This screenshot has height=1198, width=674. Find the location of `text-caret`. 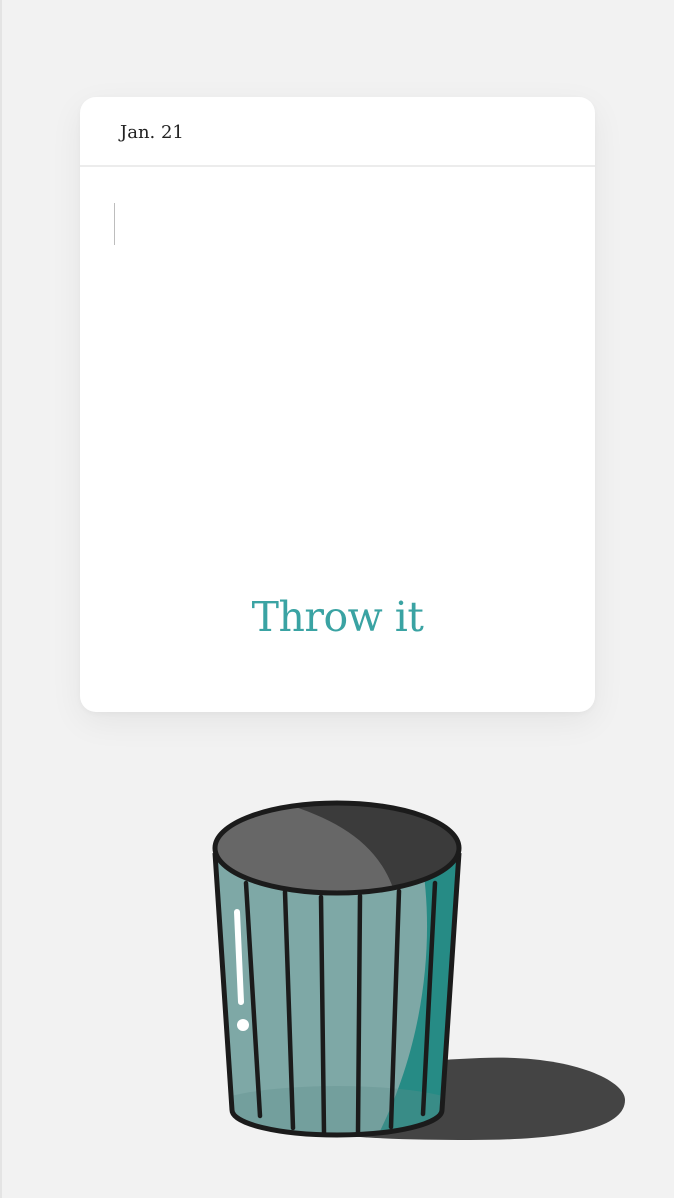

text-caret is located at coordinates (114, 224).